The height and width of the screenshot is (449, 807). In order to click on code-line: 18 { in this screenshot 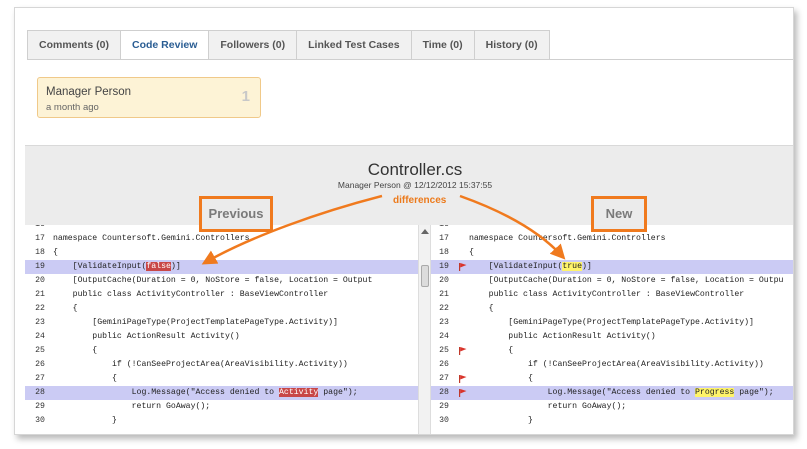, I will do `click(221, 253)`.